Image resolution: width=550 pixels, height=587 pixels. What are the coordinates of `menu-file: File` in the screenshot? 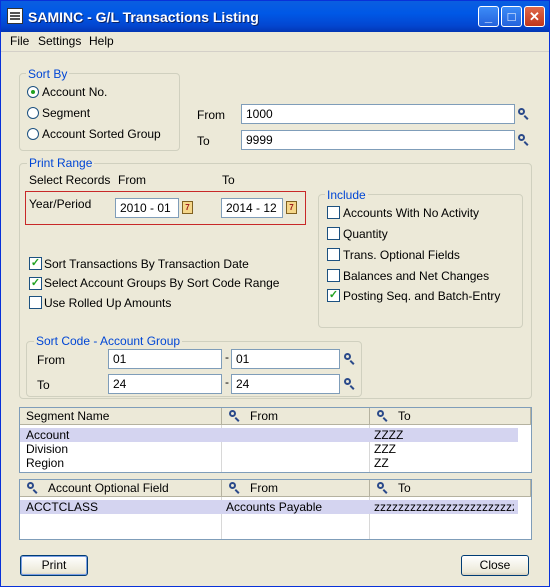 It's located at (19, 41).